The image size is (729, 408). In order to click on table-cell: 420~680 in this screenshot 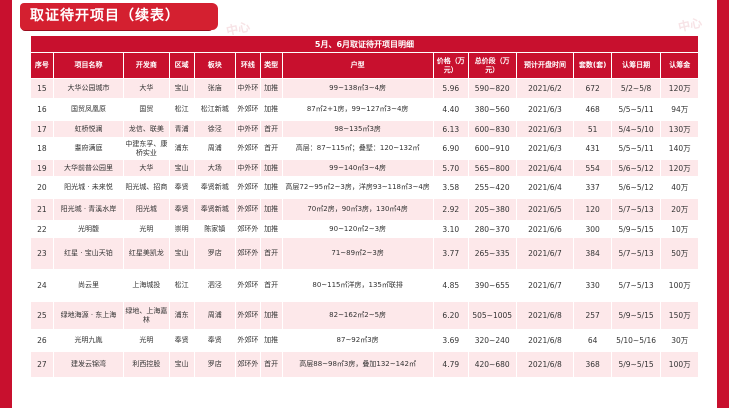, I will do `click(492, 364)`.